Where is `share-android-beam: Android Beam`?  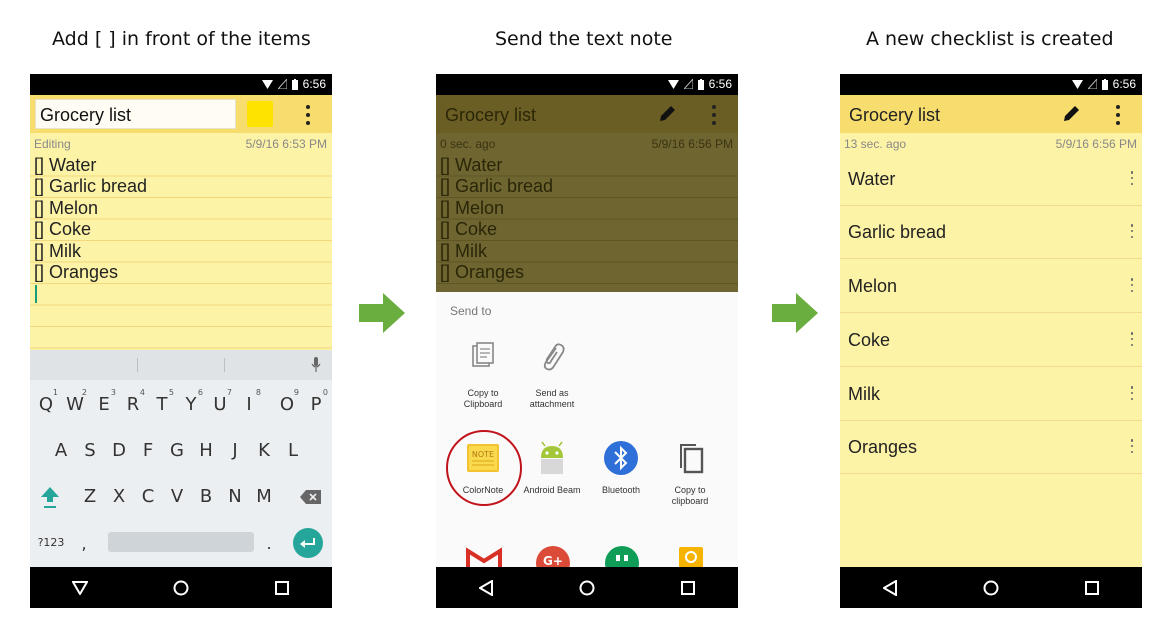 share-android-beam: Android Beam is located at coordinates (552, 470).